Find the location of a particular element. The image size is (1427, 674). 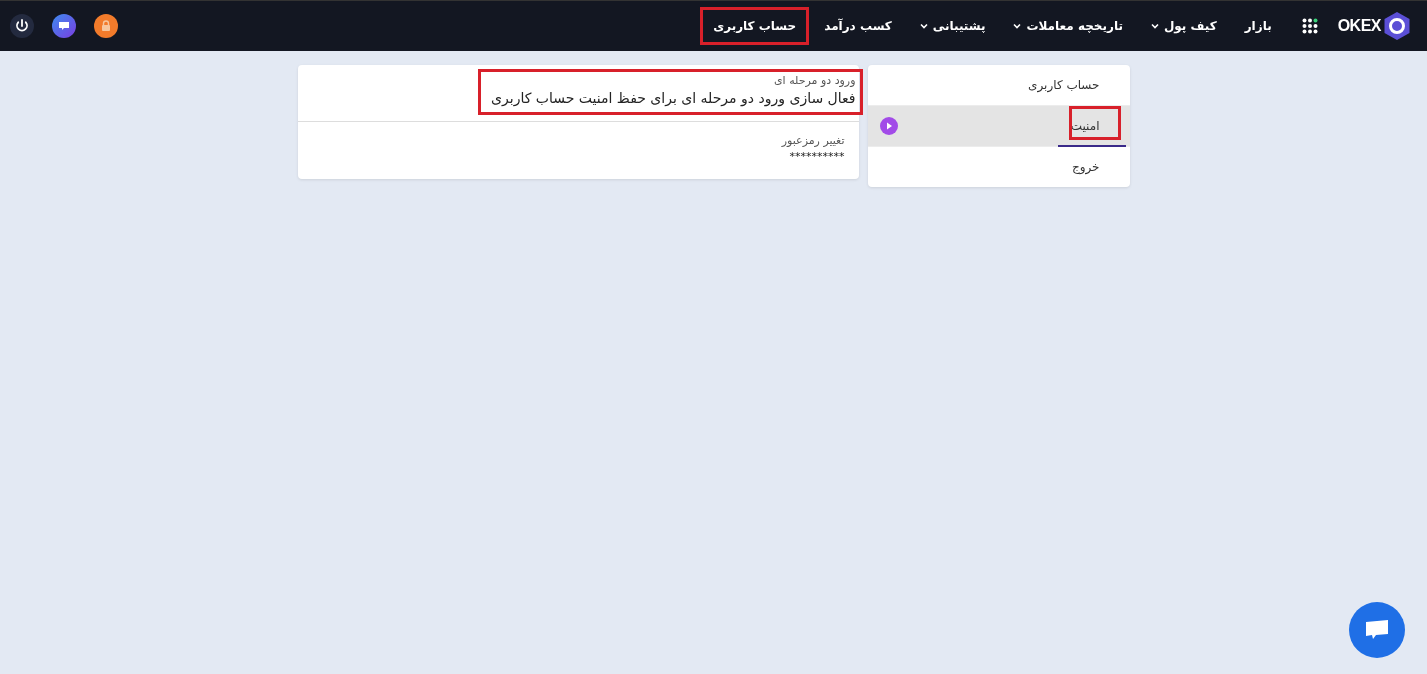

active-underline is located at coordinates (1091, 146).